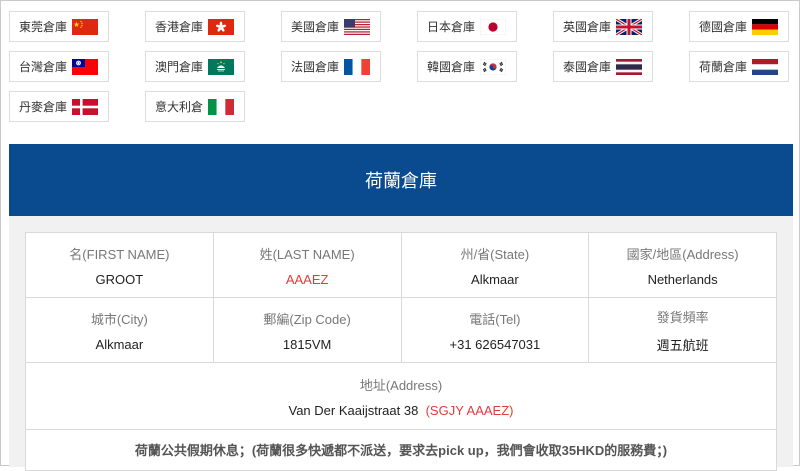 The height and width of the screenshot is (471, 800). I want to click on country-value: Netherlands, so click(682, 279).